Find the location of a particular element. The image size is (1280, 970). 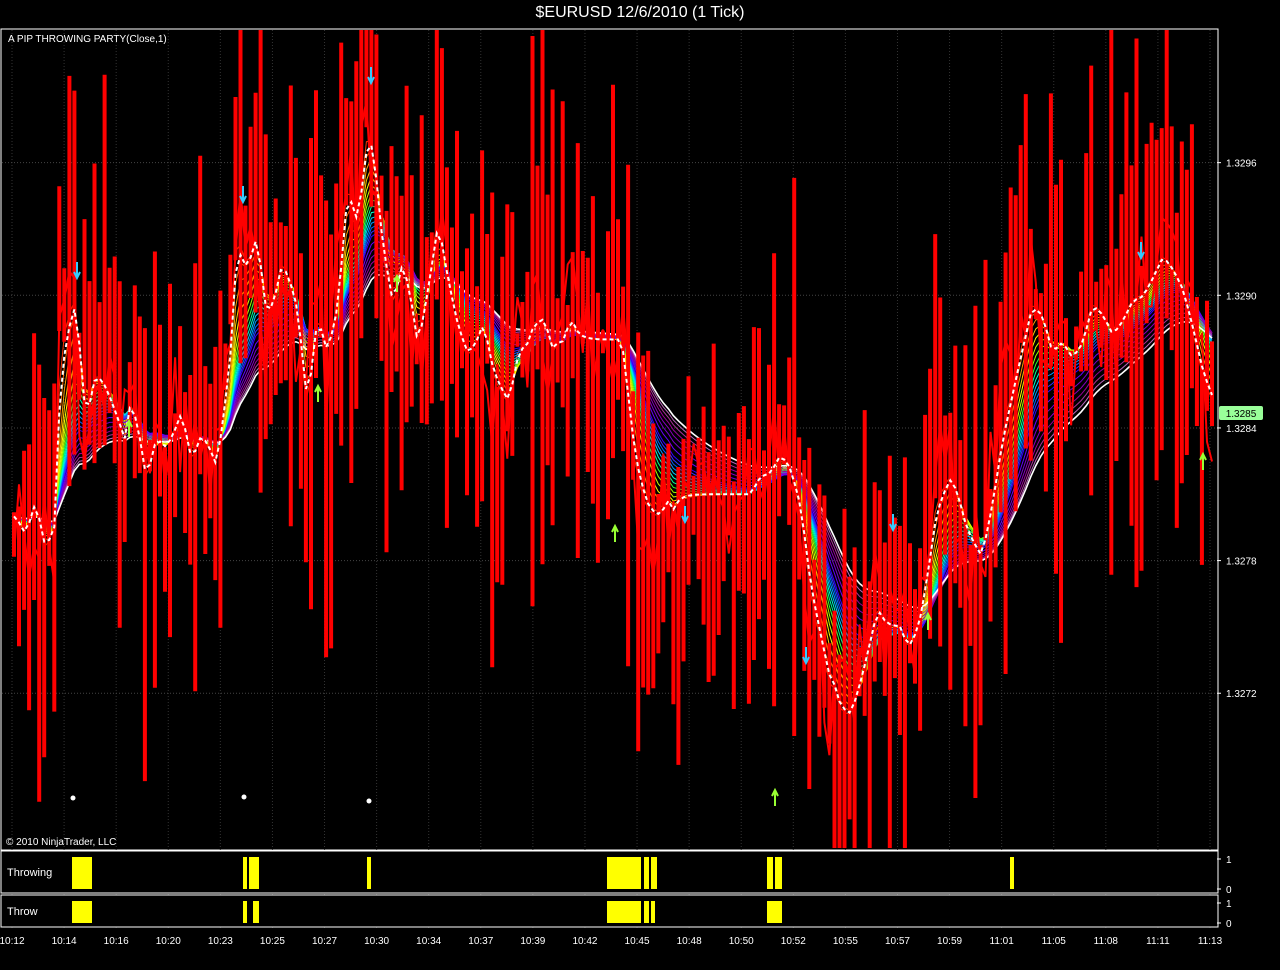

x-tick-label: 10:16 is located at coordinates (116, 941).